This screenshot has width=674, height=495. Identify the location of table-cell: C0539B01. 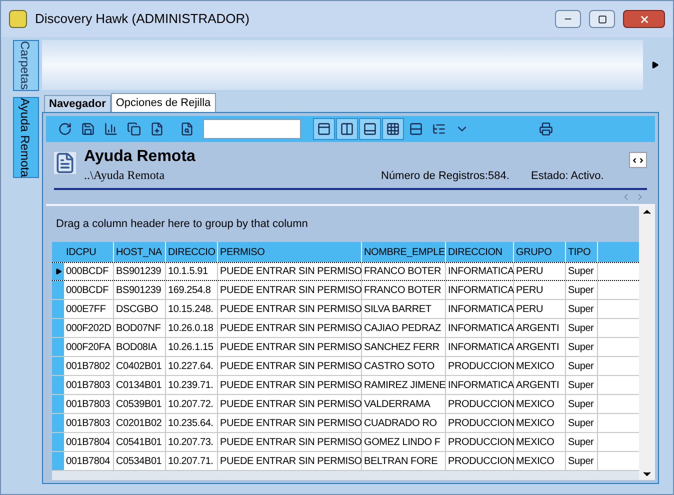
(140, 404).